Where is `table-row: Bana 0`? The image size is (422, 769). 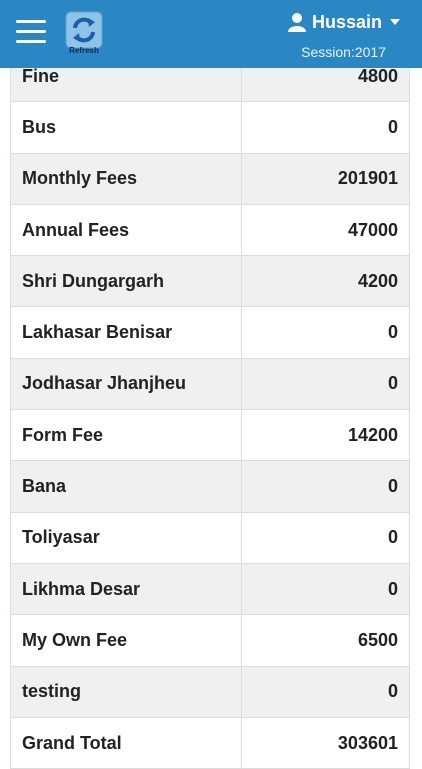 table-row: Bana 0 is located at coordinates (210, 487).